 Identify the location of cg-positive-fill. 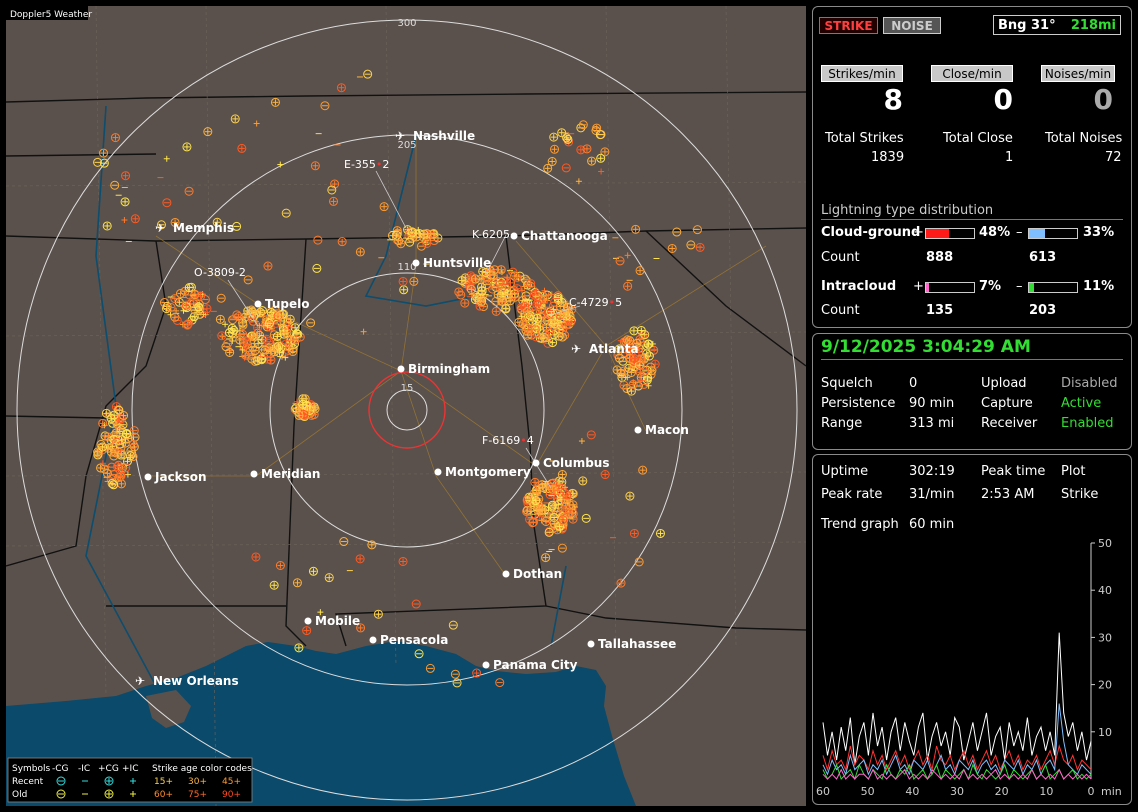
(938, 233).